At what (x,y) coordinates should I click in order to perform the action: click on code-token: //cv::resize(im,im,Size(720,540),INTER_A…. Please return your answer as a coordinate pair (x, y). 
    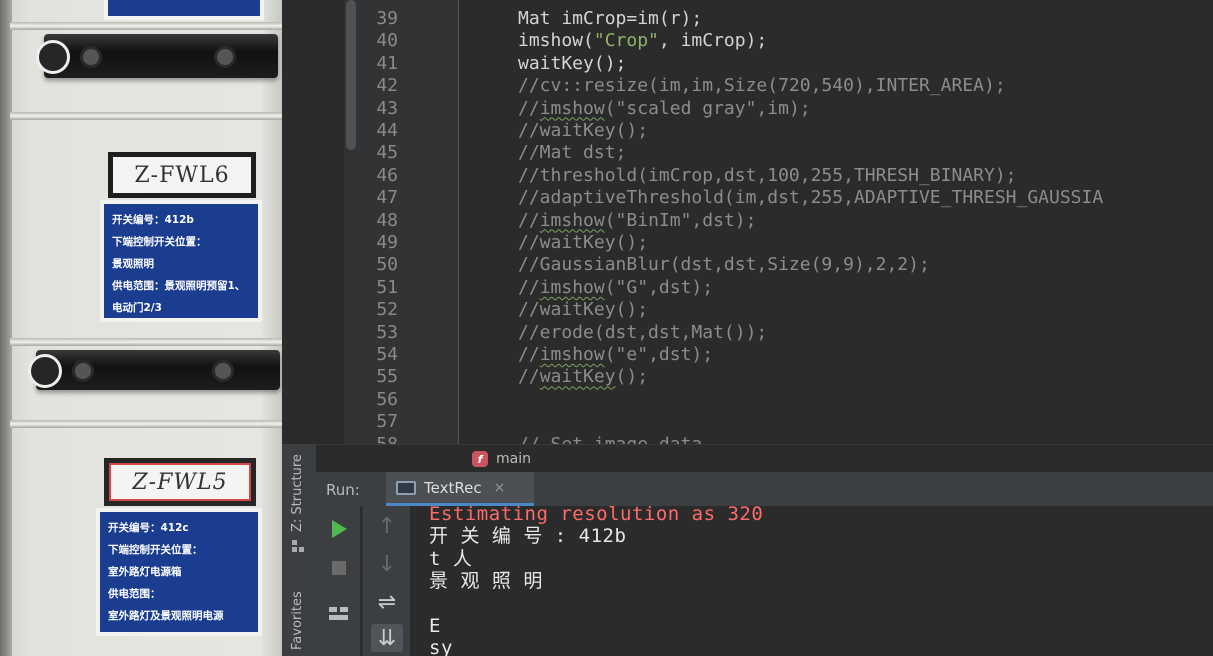
    Looking at the image, I should click on (762, 86).